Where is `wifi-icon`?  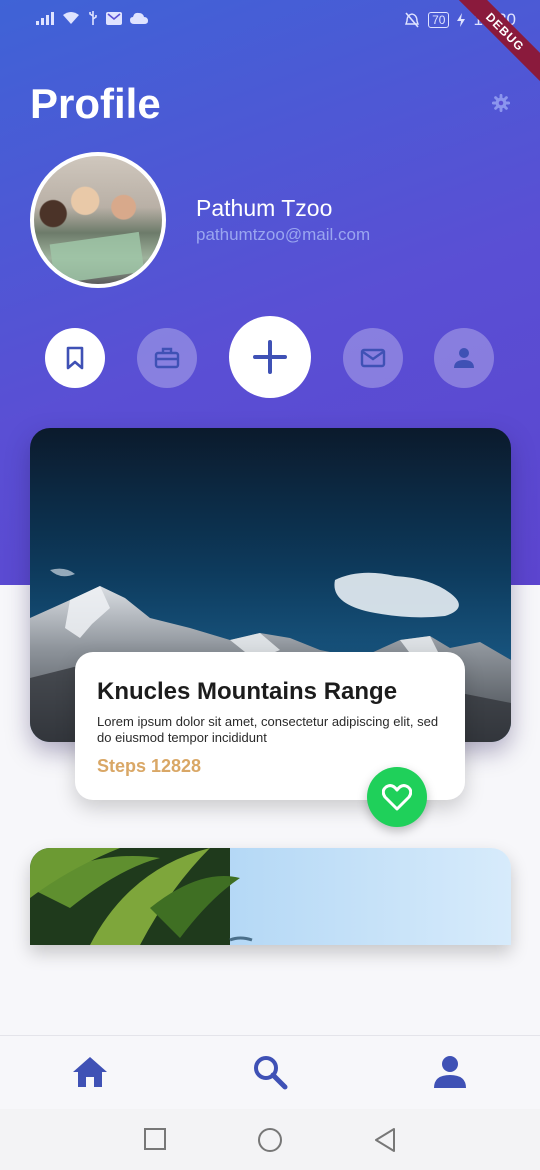 wifi-icon is located at coordinates (71, 18).